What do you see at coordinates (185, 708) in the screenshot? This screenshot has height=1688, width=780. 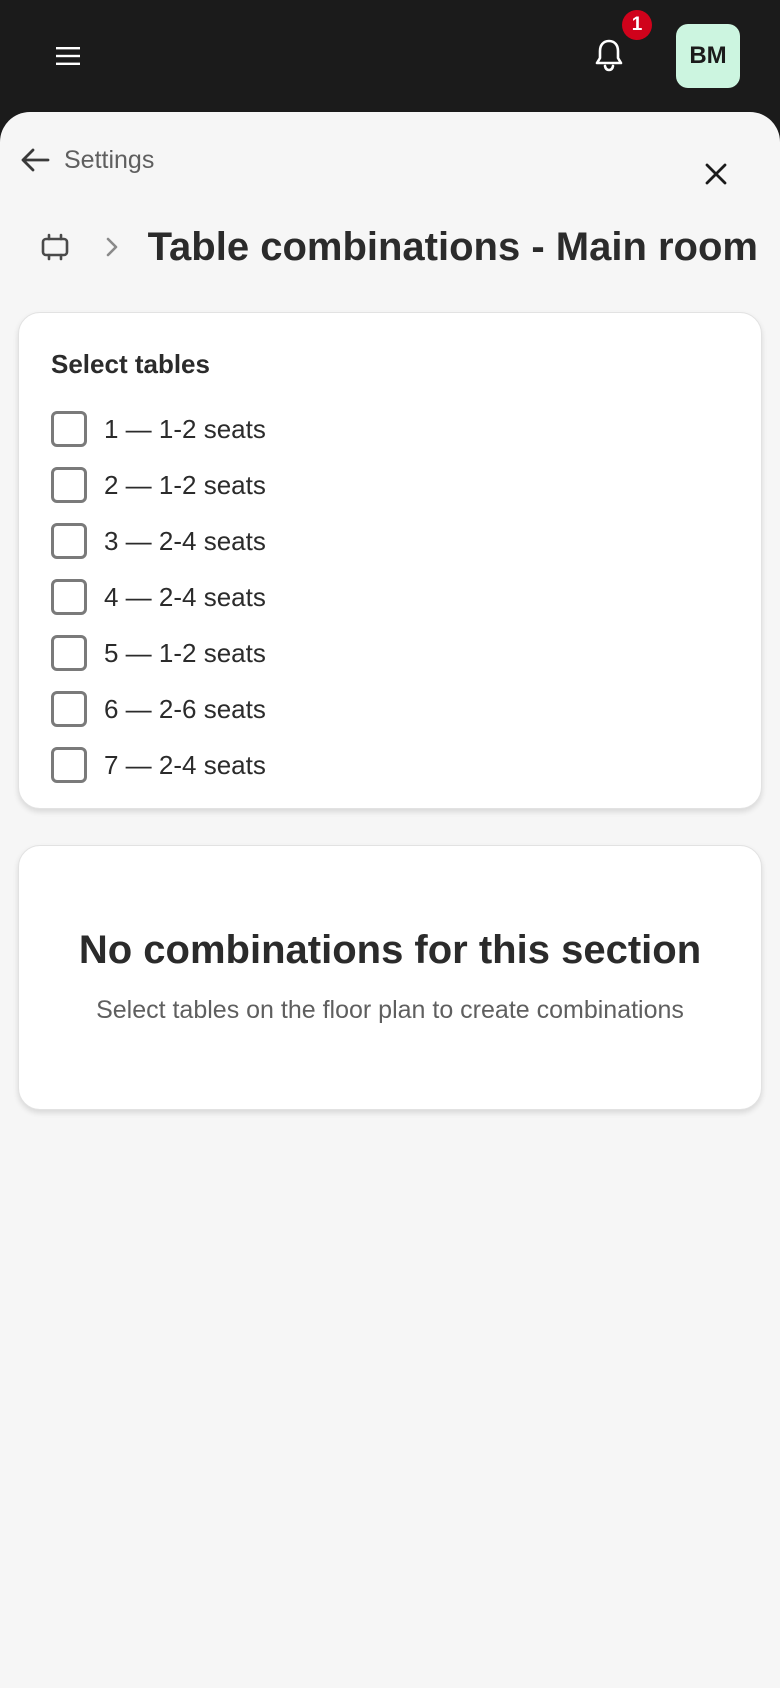 I see `table-option-label: 6 — 2-6 seats` at bounding box center [185, 708].